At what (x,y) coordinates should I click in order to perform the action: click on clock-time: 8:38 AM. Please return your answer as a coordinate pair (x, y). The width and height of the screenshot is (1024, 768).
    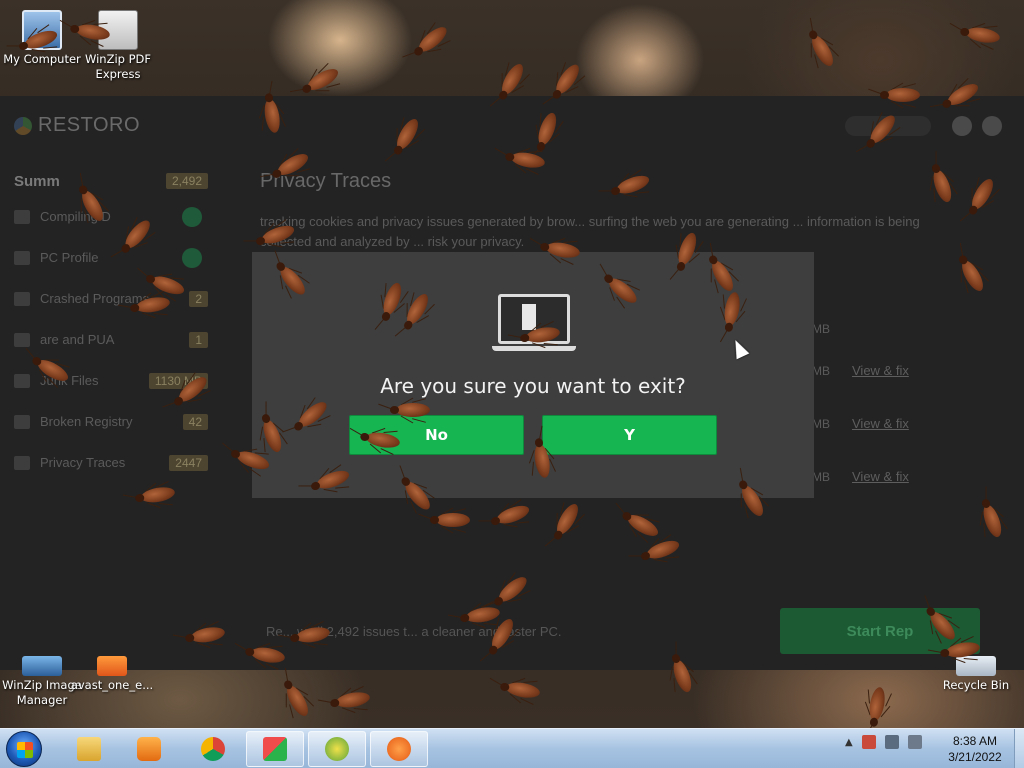
    Looking at the image, I should click on (975, 741).